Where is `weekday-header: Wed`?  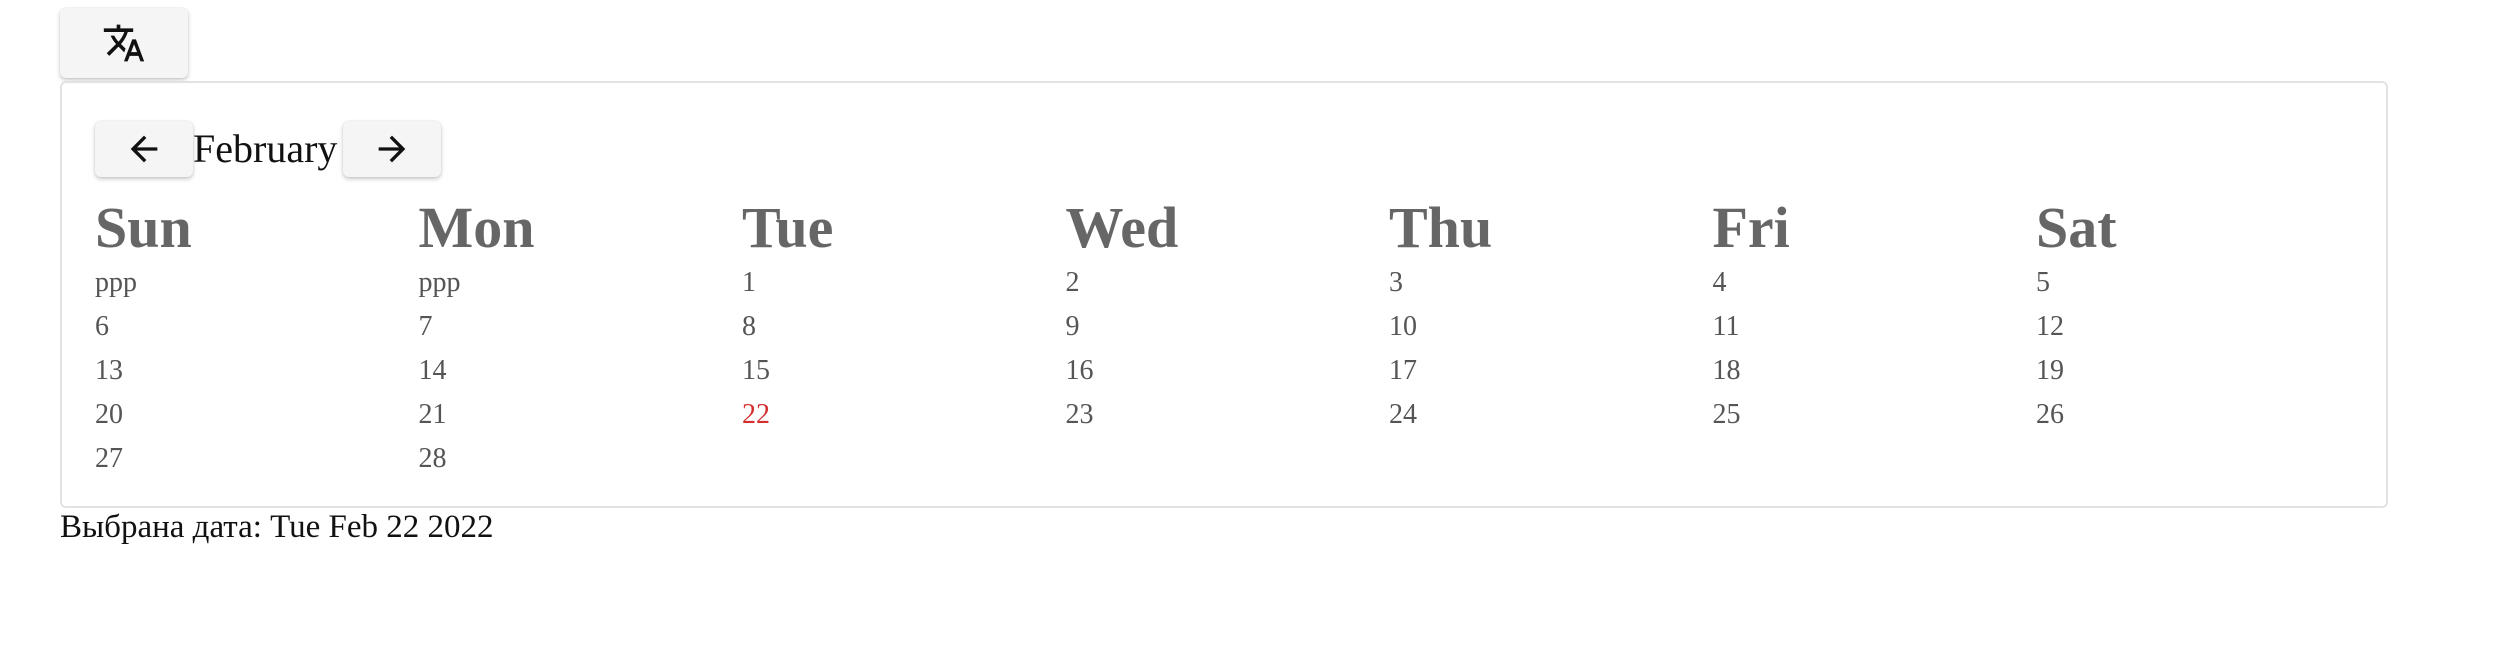
weekday-header: Wed is located at coordinates (1122, 227).